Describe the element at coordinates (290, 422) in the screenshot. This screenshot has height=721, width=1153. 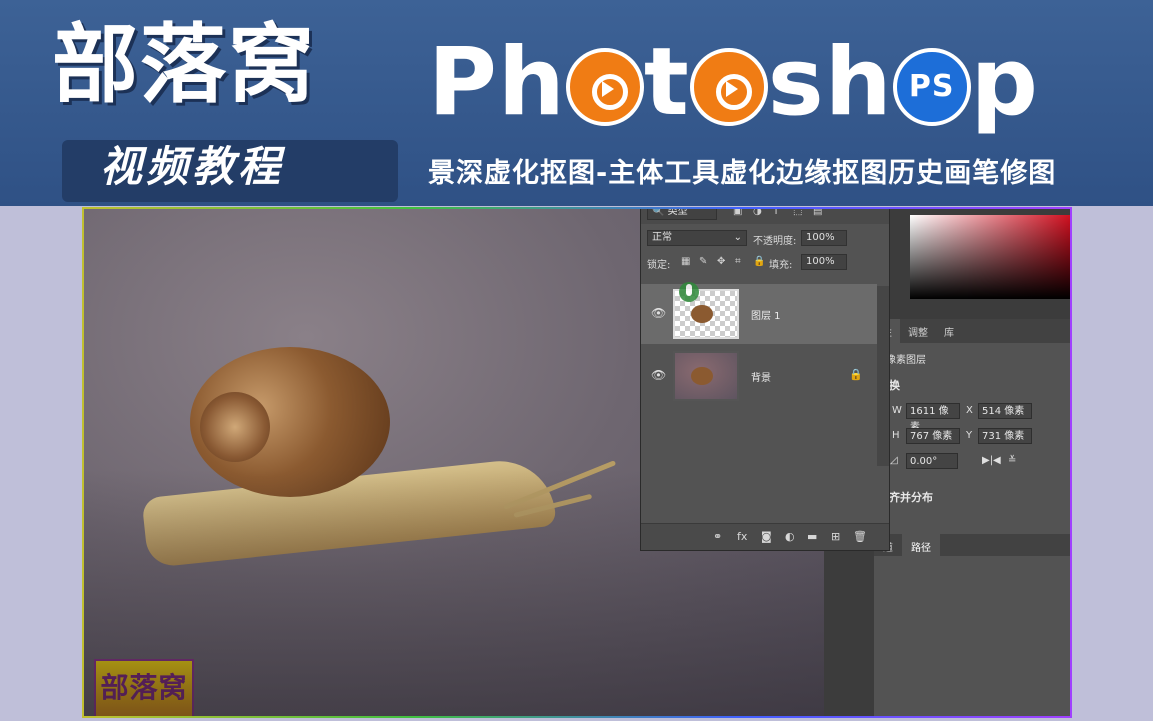
I see `snail-shell` at that location.